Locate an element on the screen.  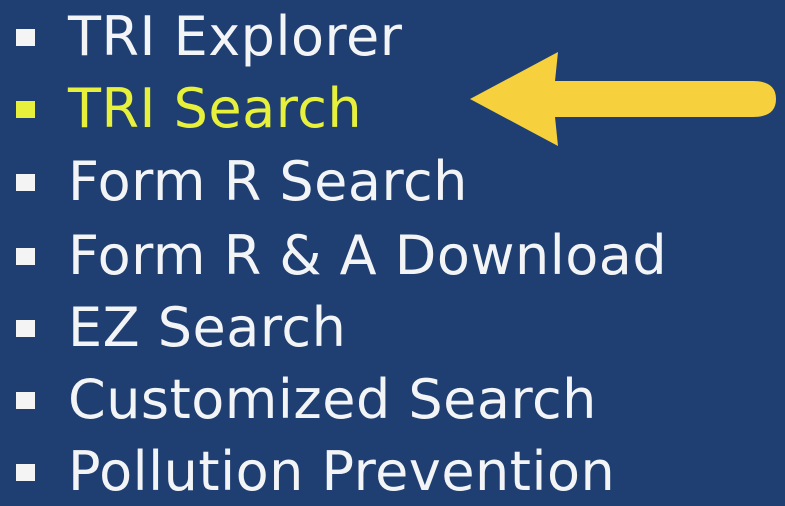
left-arrow-icon is located at coordinates (623, 99).